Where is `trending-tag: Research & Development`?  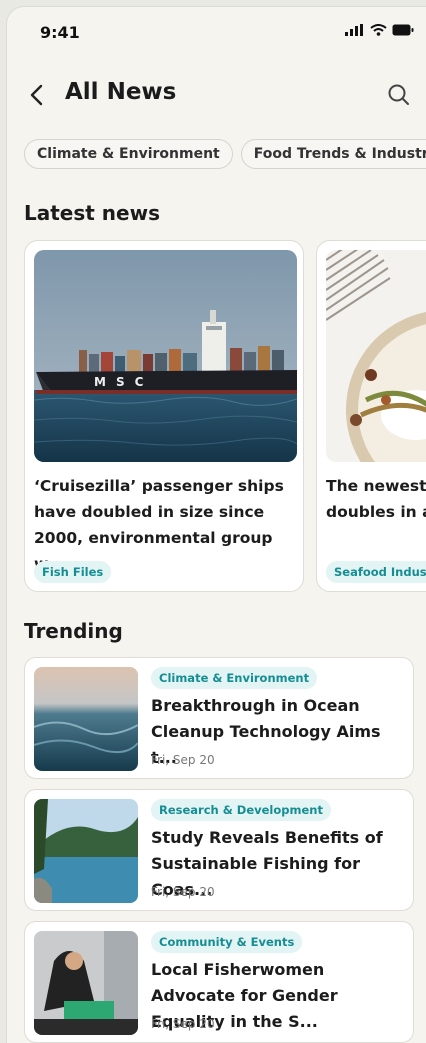 trending-tag: Research & Development is located at coordinates (241, 810).